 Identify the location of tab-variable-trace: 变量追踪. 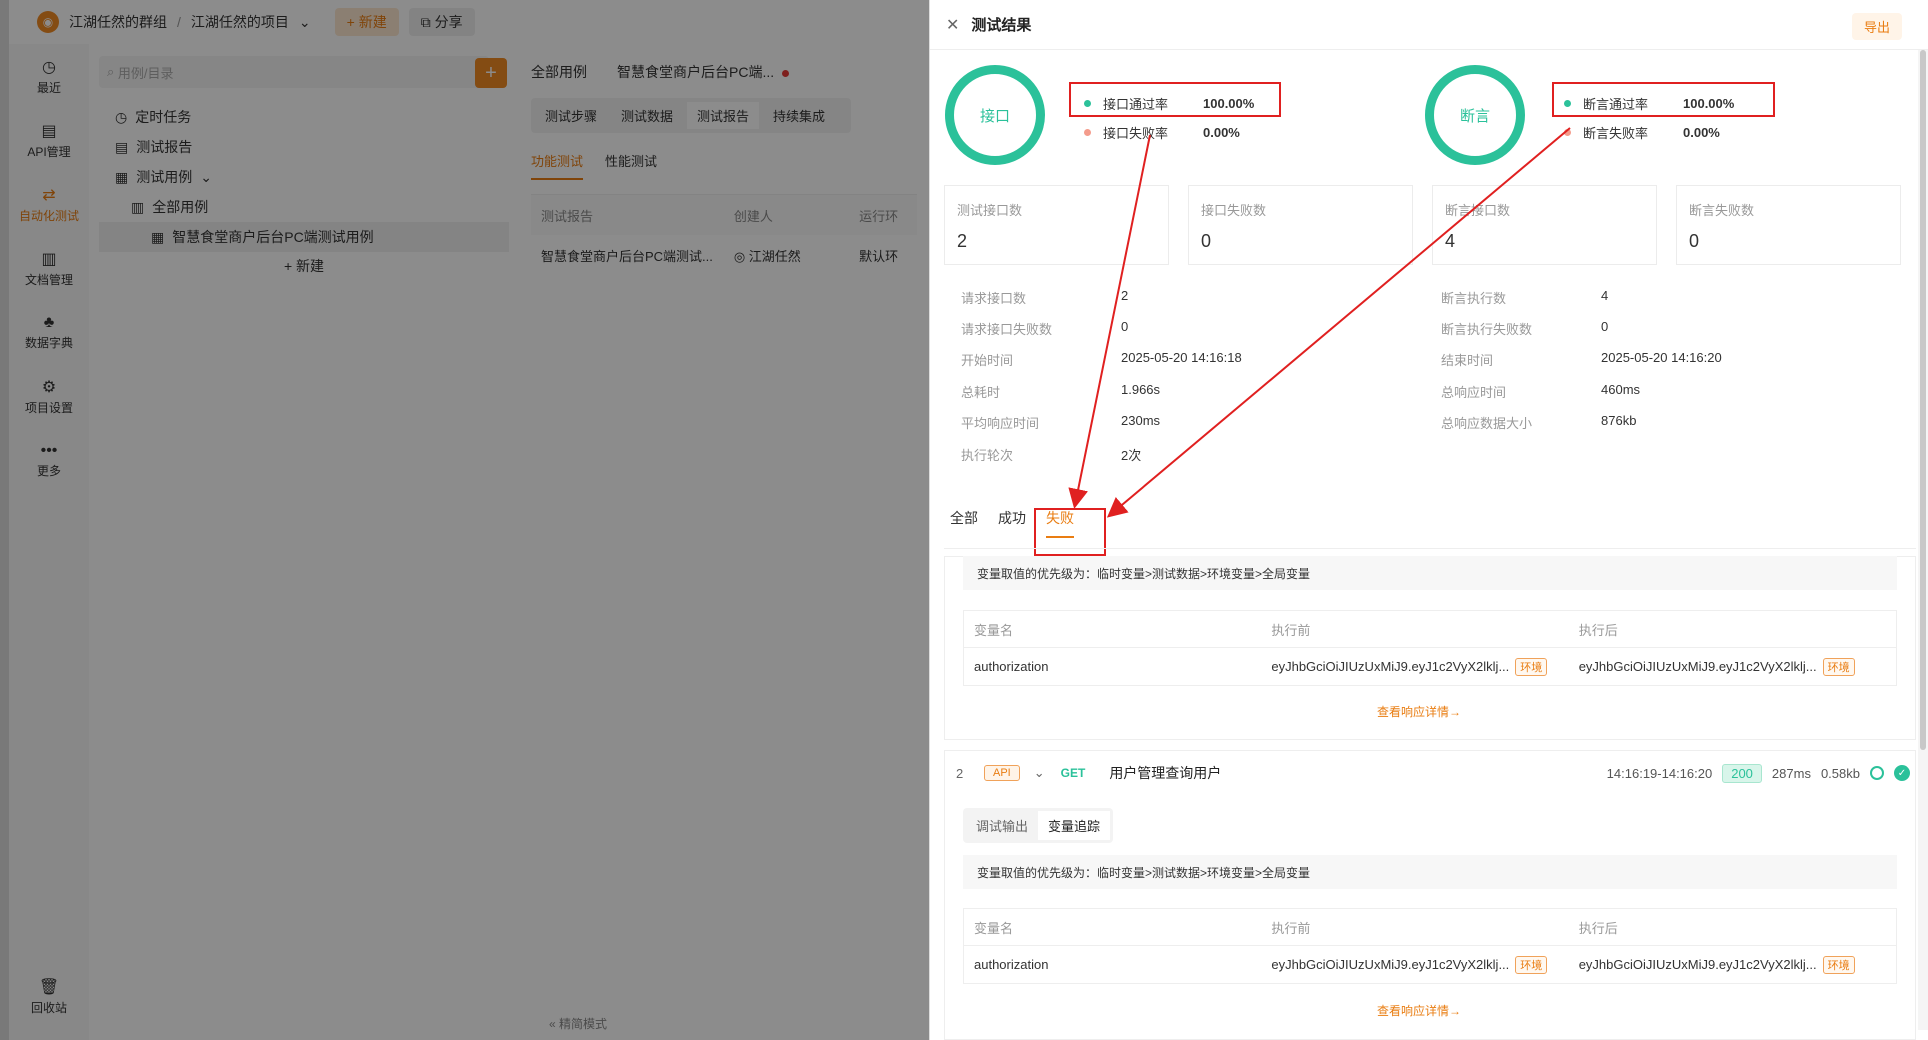
(1074, 825).